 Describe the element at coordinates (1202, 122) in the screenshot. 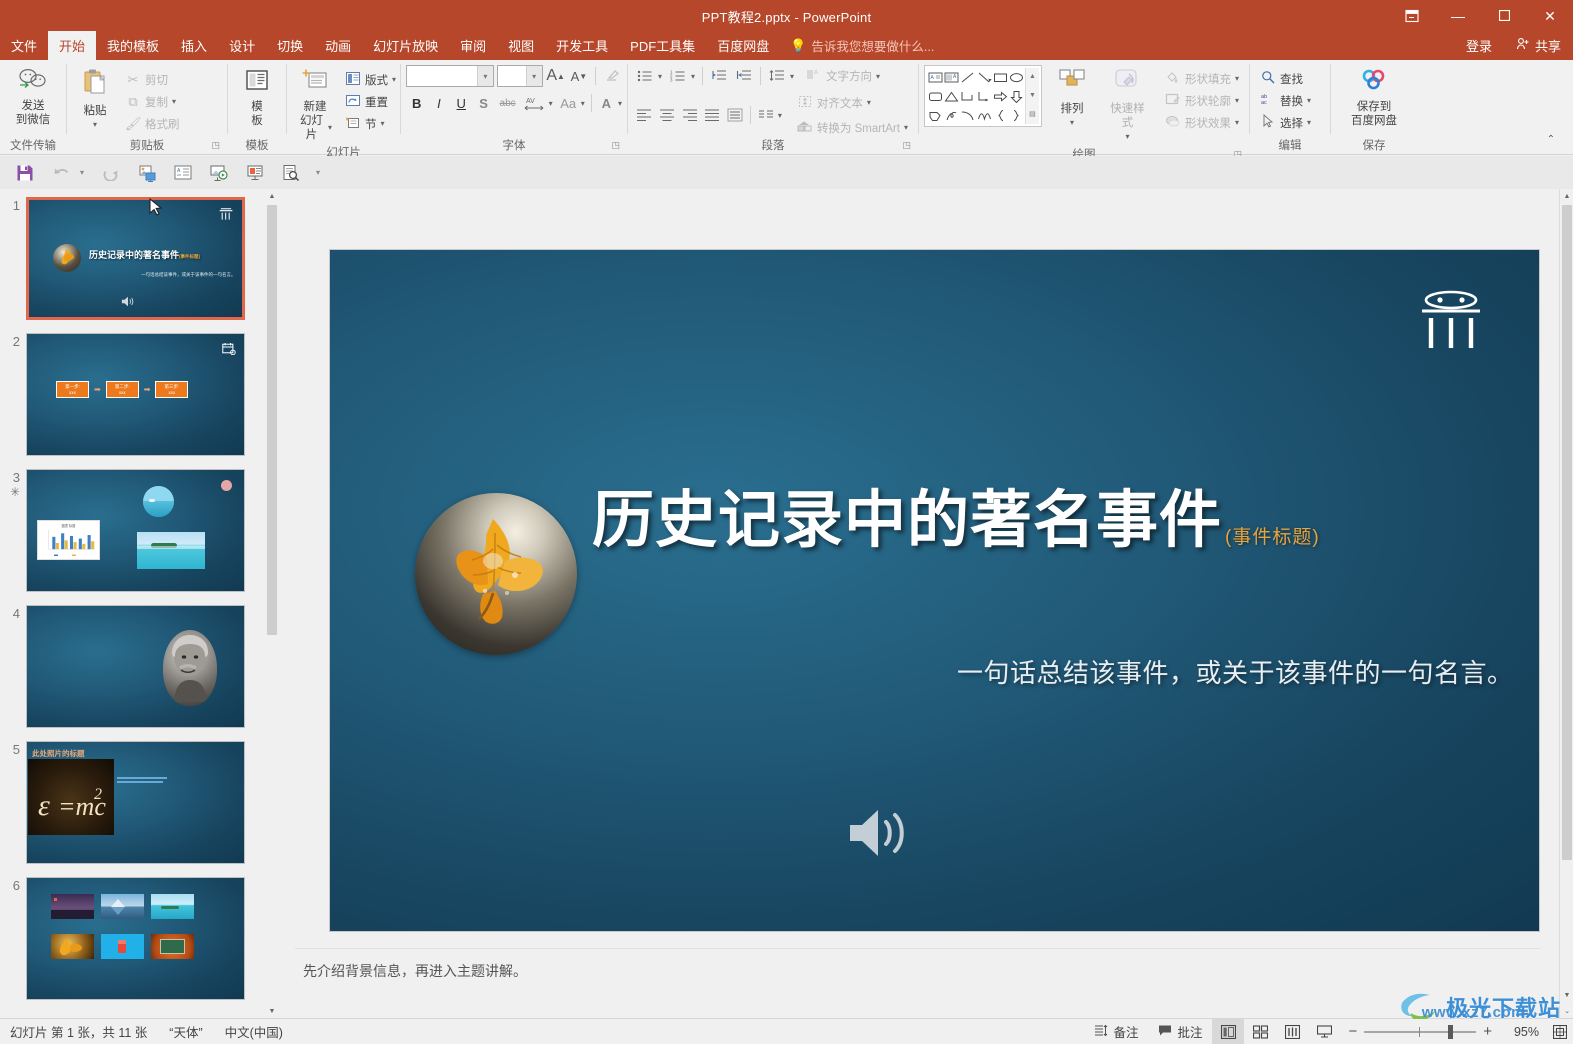

I see `shape-effects-button: 形状效果 ▾` at that location.